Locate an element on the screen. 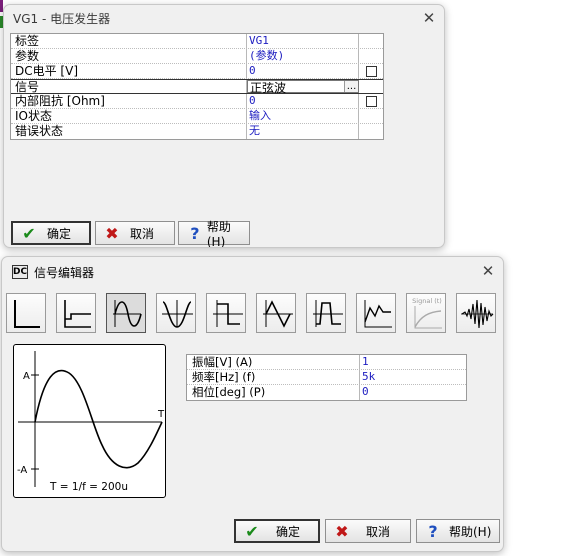 The image size is (580, 556). burst-wave-button is located at coordinates (476, 313).